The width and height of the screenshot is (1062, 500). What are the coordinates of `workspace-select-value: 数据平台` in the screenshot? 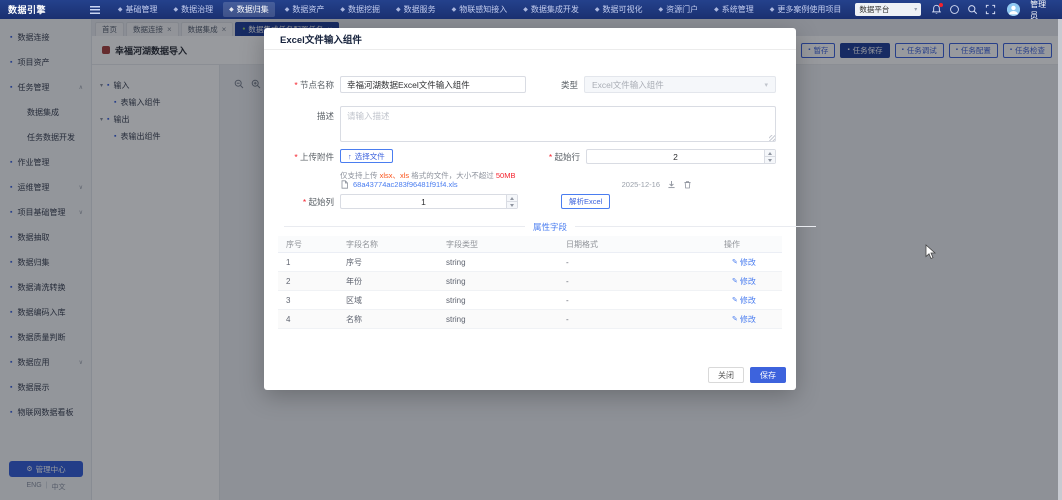 It's located at (874, 9).